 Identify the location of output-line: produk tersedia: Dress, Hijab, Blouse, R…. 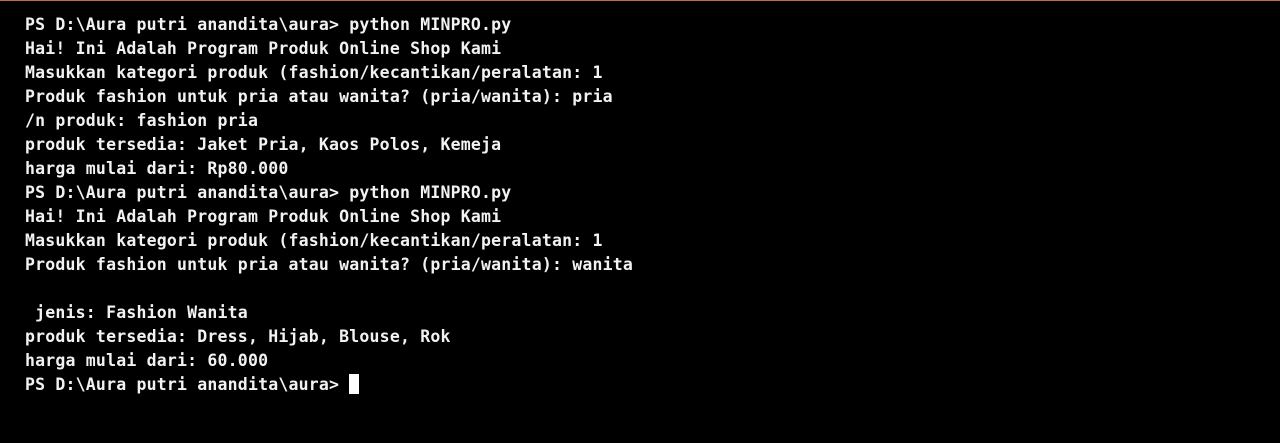
(238, 336).